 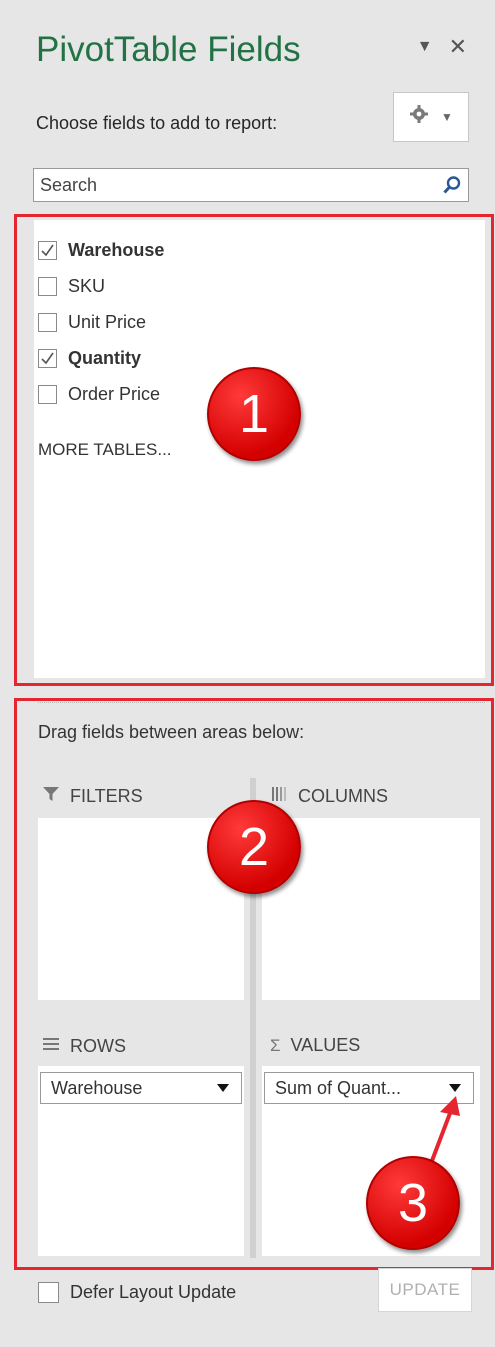 I want to click on panel-subtitle: Choose fields to add to report:, so click(x=157, y=123).